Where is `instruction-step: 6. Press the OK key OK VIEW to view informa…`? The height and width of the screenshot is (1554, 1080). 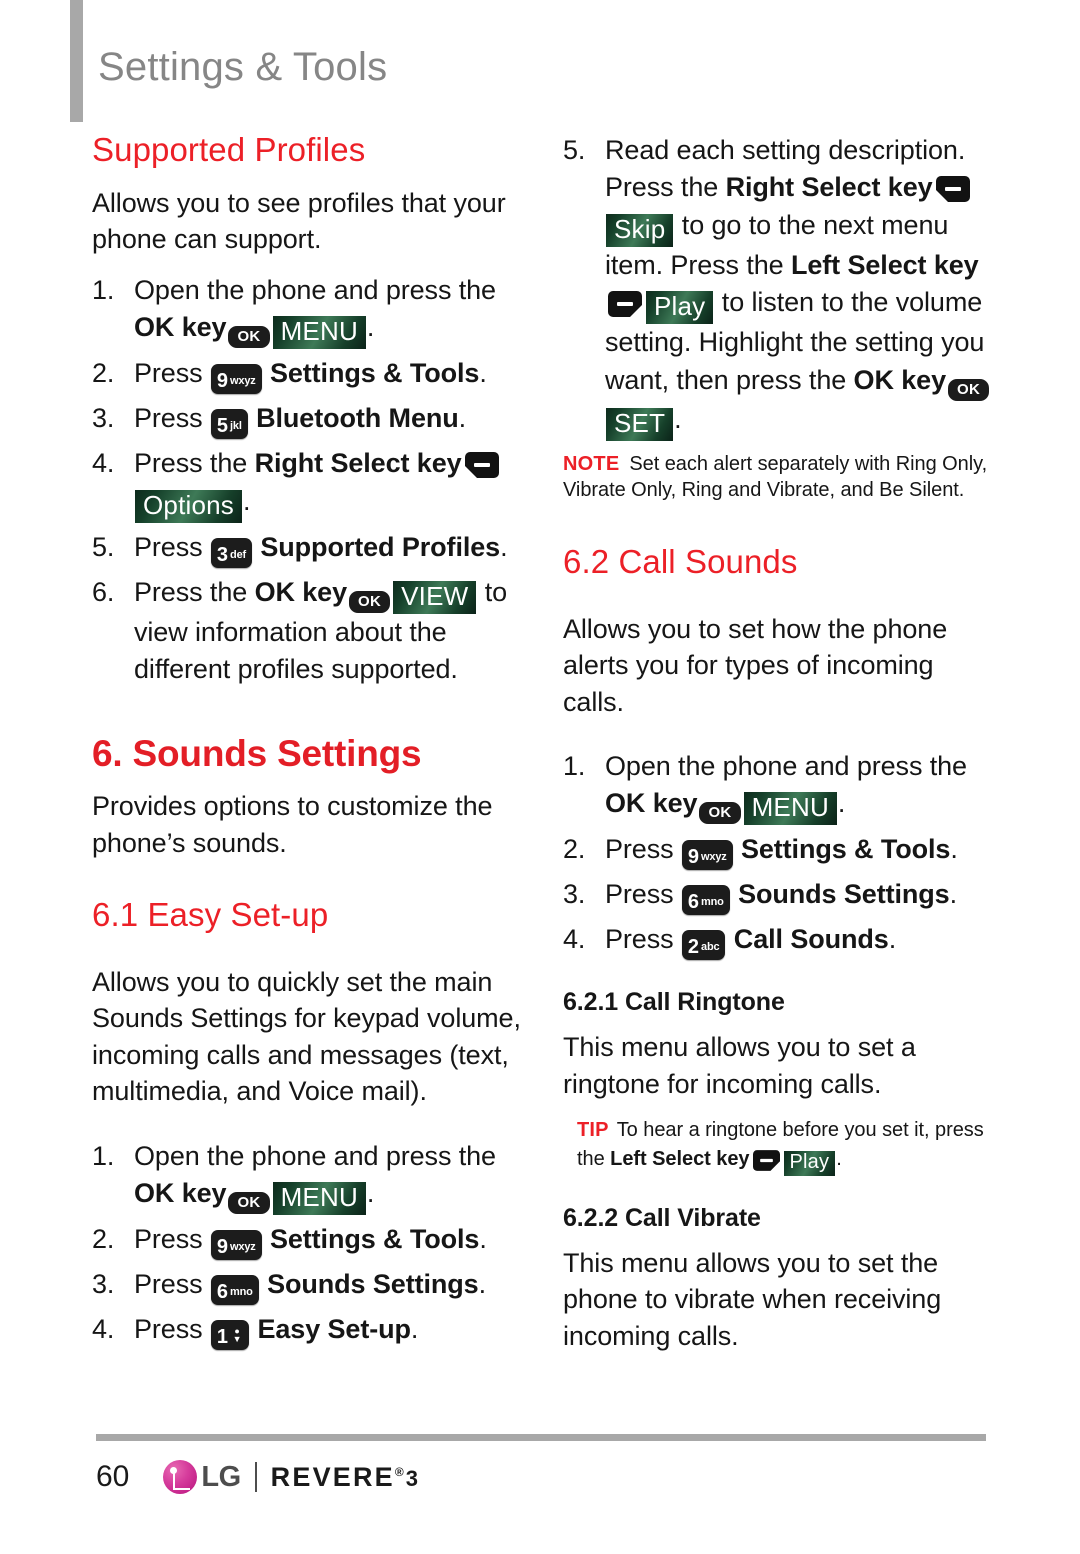 instruction-step: 6. Press the OK key OK VIEW to view informa… is located at coordinates (308, 631).